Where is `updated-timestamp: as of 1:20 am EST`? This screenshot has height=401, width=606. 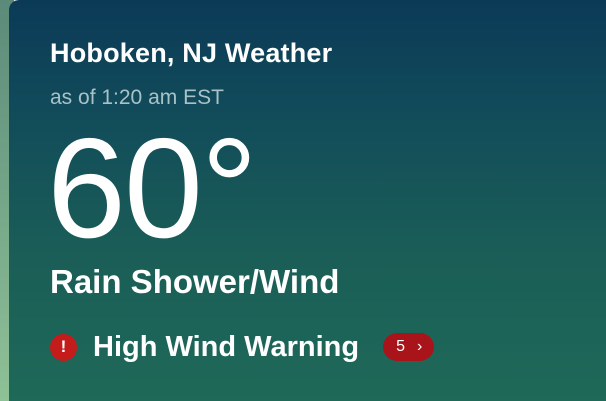 updated-timestamp: as of 1:20 am EST is located at coordinates (137, 97).